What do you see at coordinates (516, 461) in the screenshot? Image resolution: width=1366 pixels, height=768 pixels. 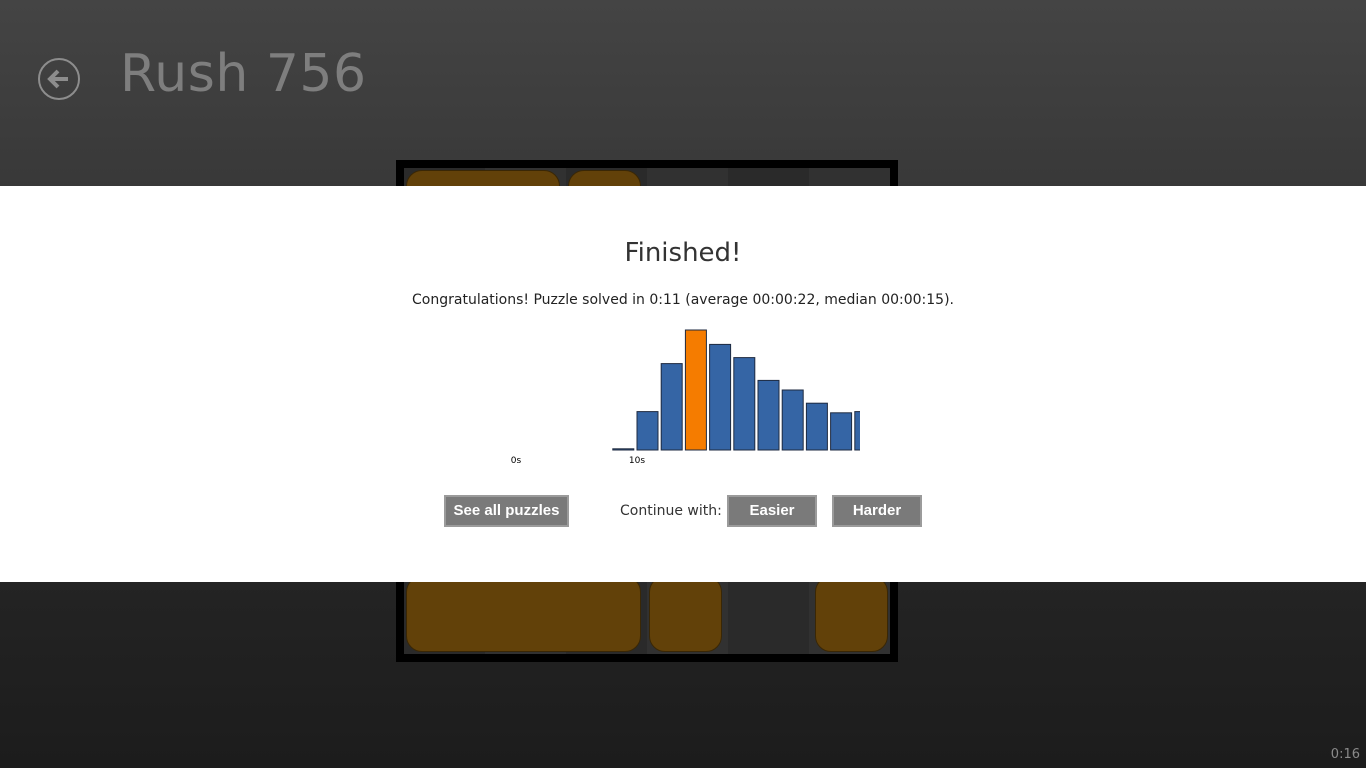 I see `histogram-tick-label: 0s` at bounding box center [516, 461].